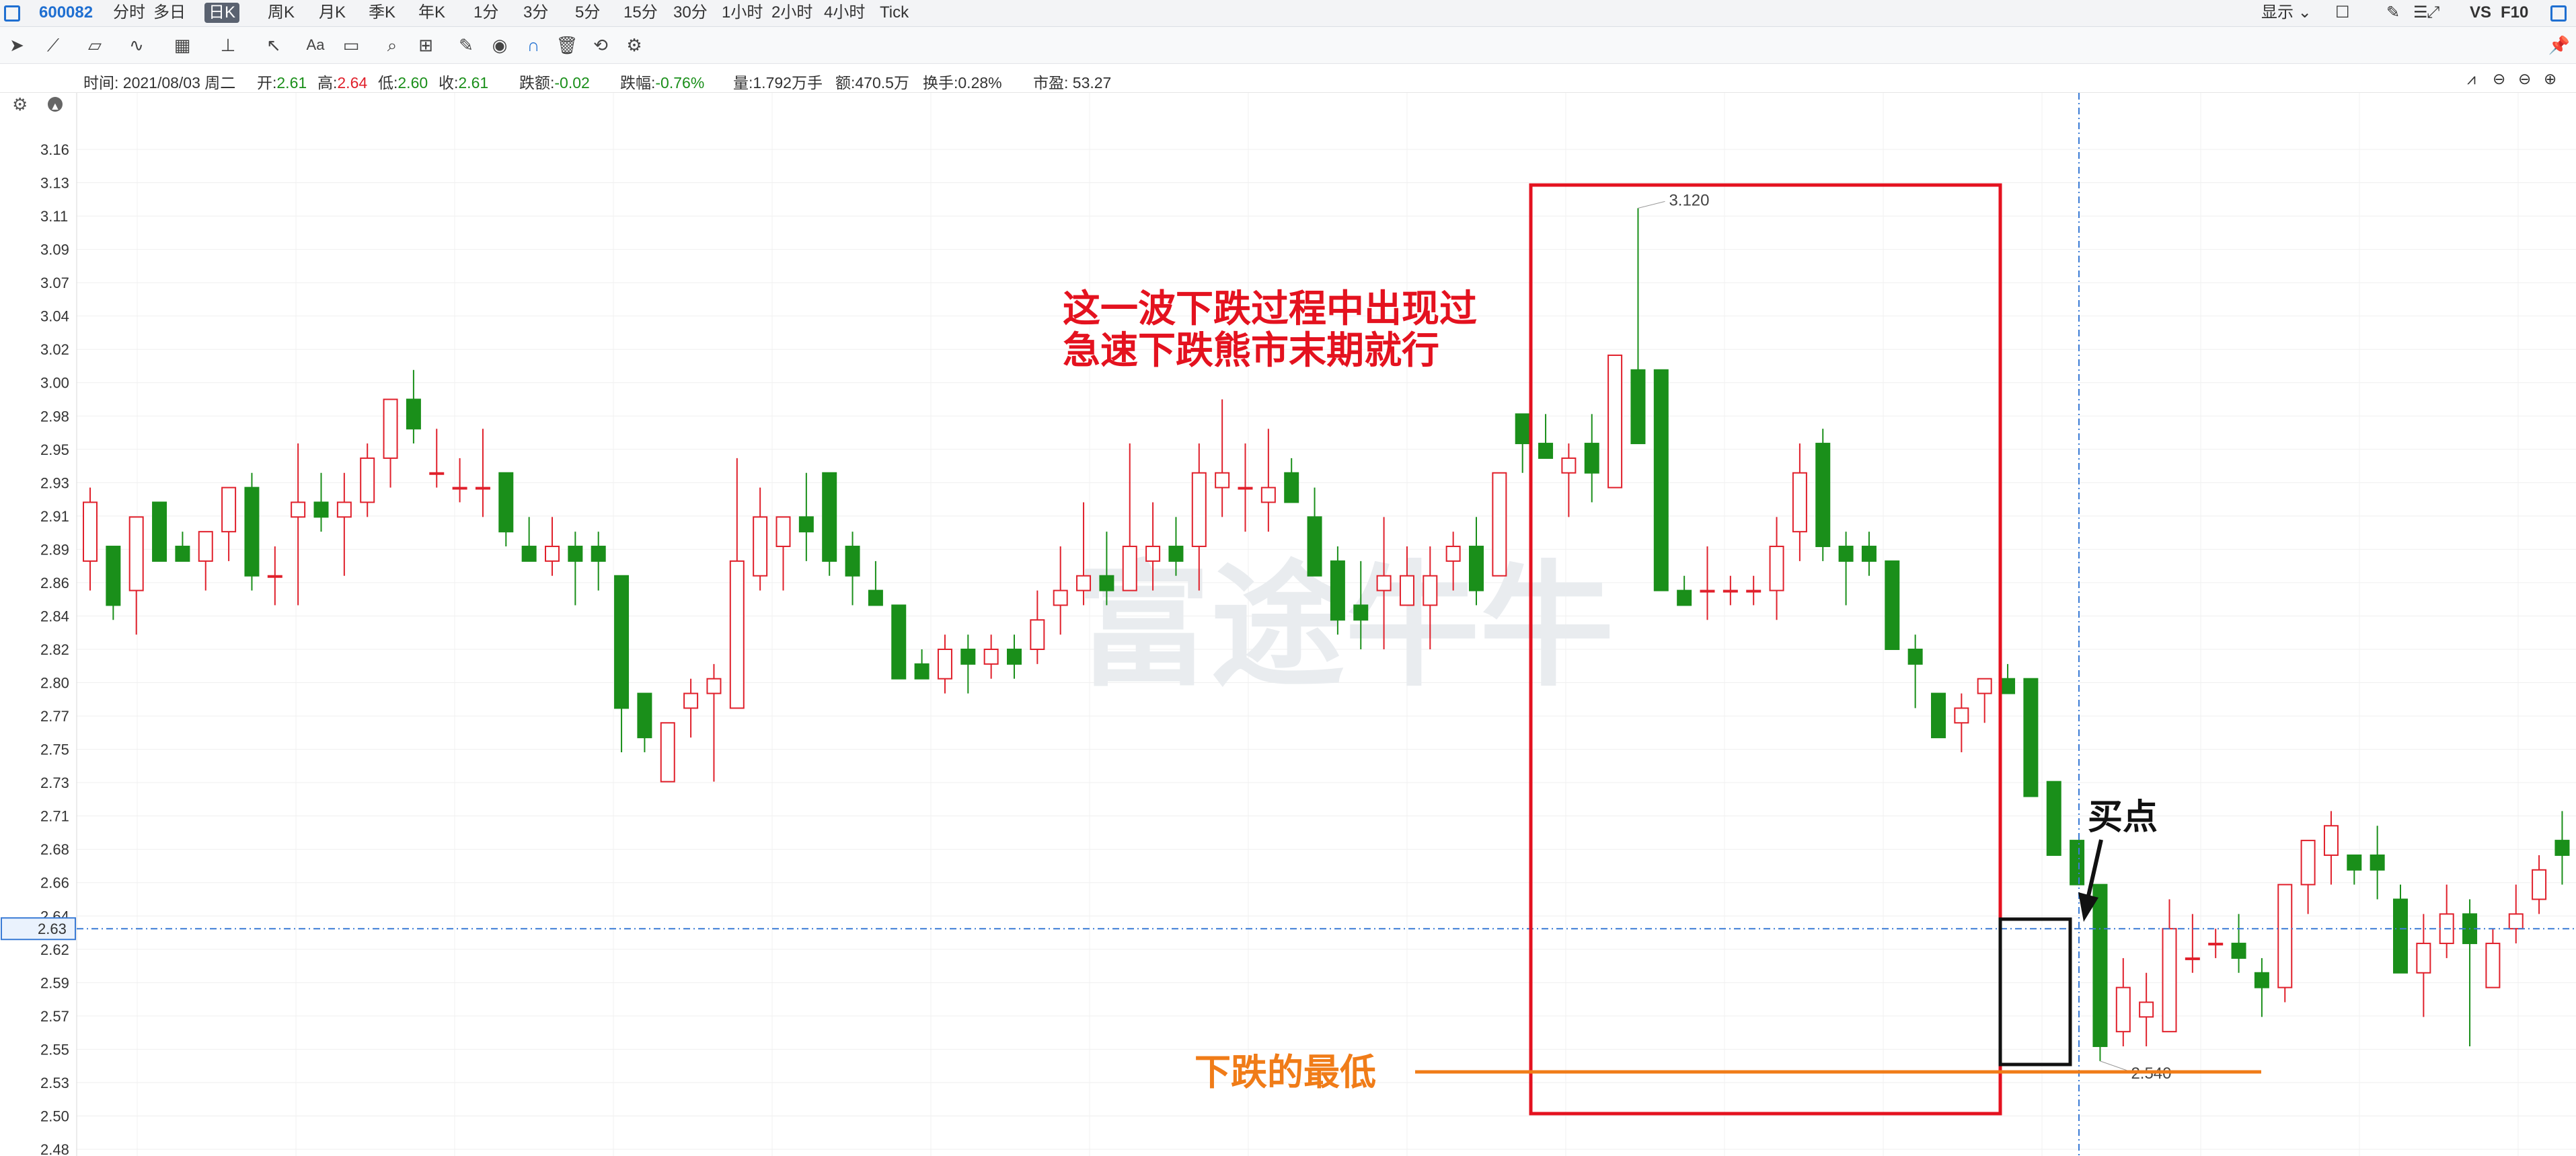 This screenshot has height=1156, width=2576. I want to click on channel-tool-icon: ▱, so click(94, 45).